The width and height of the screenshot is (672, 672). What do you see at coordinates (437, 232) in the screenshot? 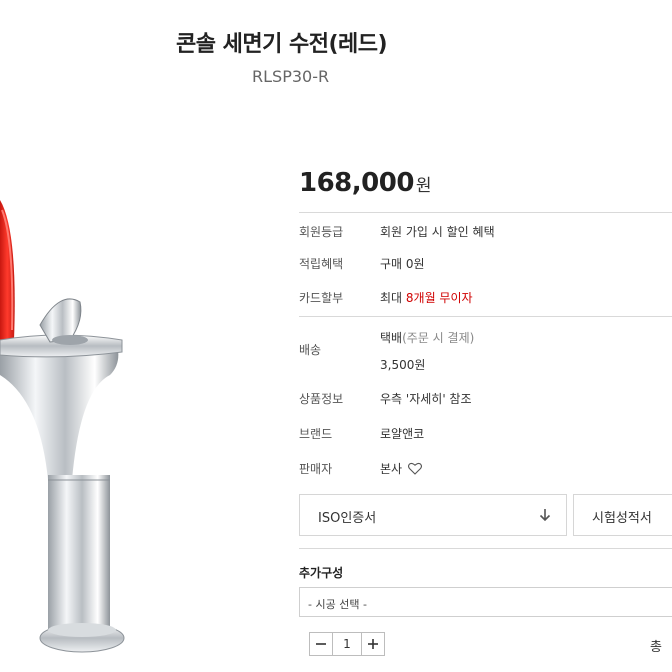
I see `membership-value: 회원 가입 시 할인 혜택` at bounding box center [437, 232].